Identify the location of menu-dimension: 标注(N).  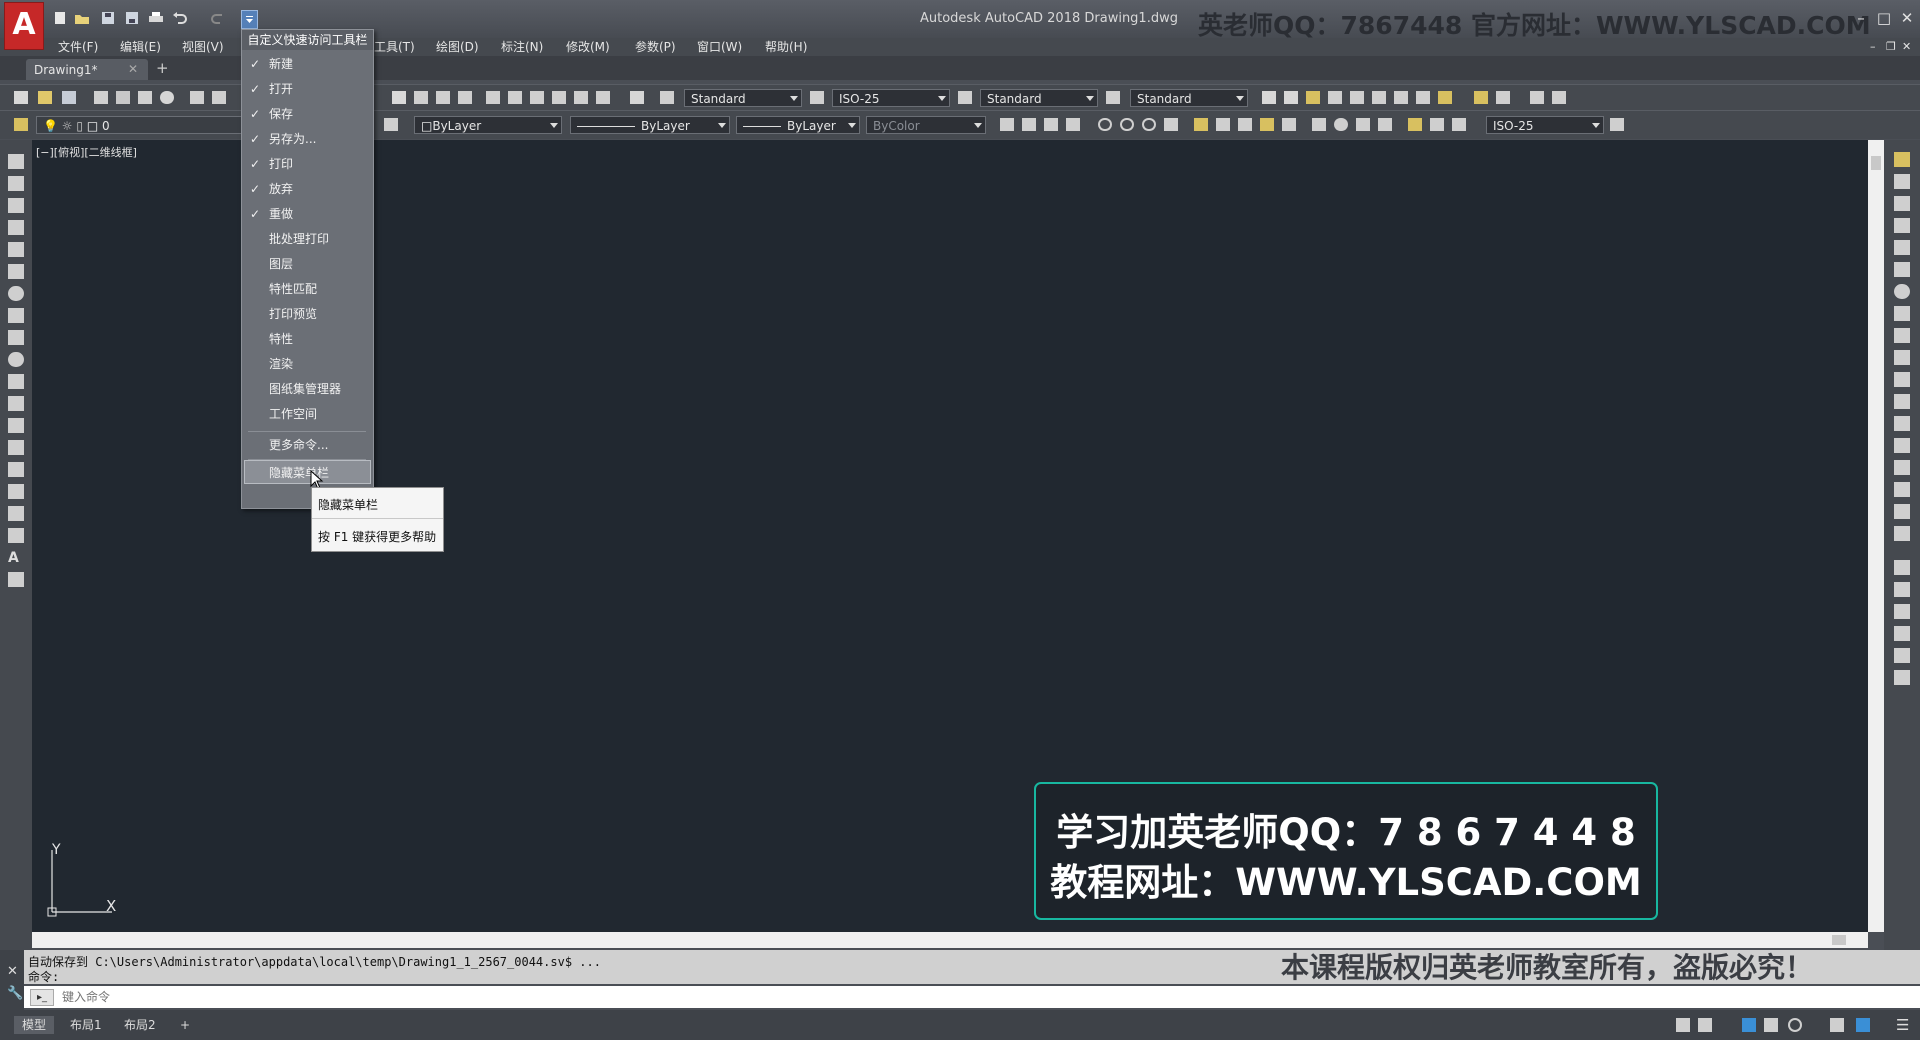
(522, 47).